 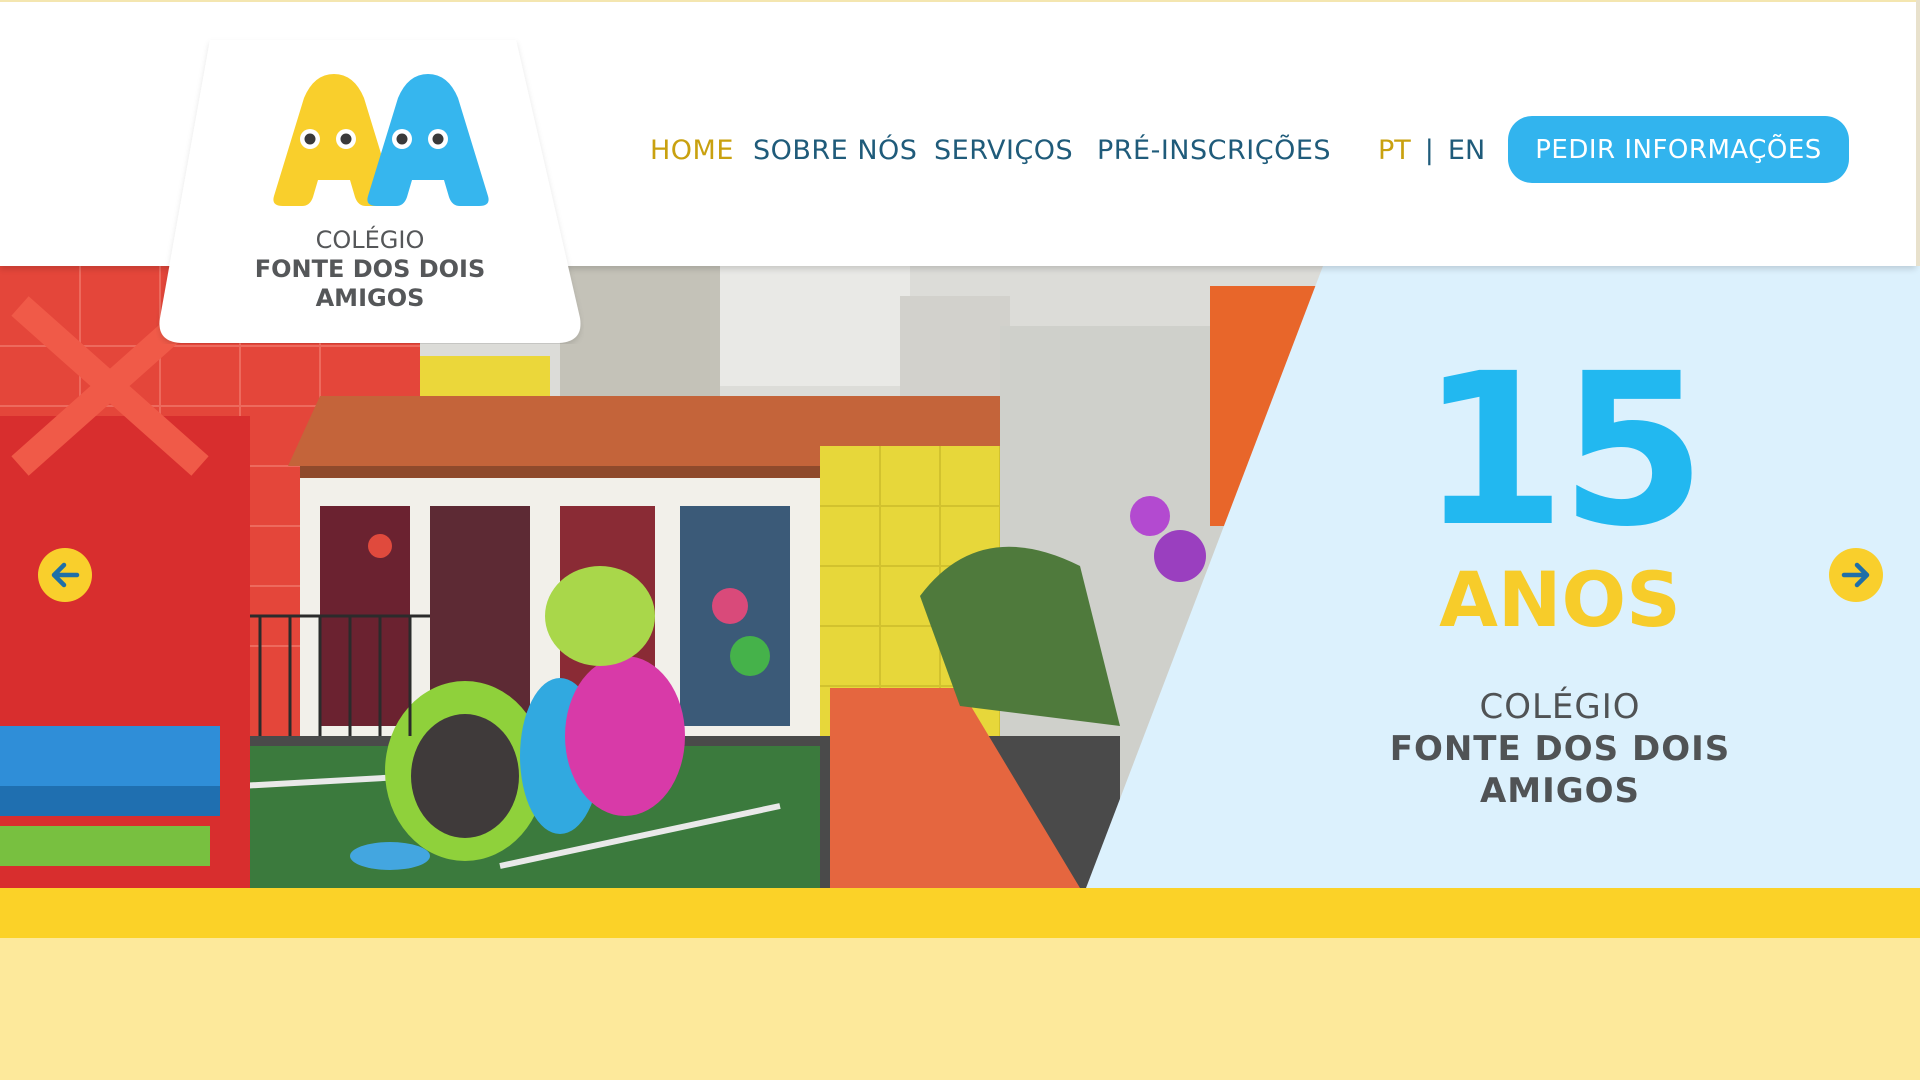 What do you see at coordinates (370, 298) in the screenshot?
I see `logo-line-3: AMIGOS` at bounding box center [370, 298].